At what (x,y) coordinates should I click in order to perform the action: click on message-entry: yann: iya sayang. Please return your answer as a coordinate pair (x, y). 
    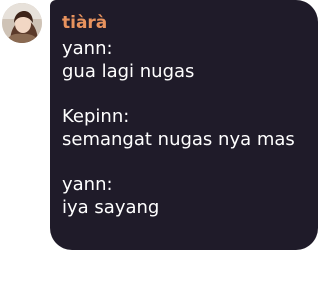
    Looking at the image, I should click on (183, 196).